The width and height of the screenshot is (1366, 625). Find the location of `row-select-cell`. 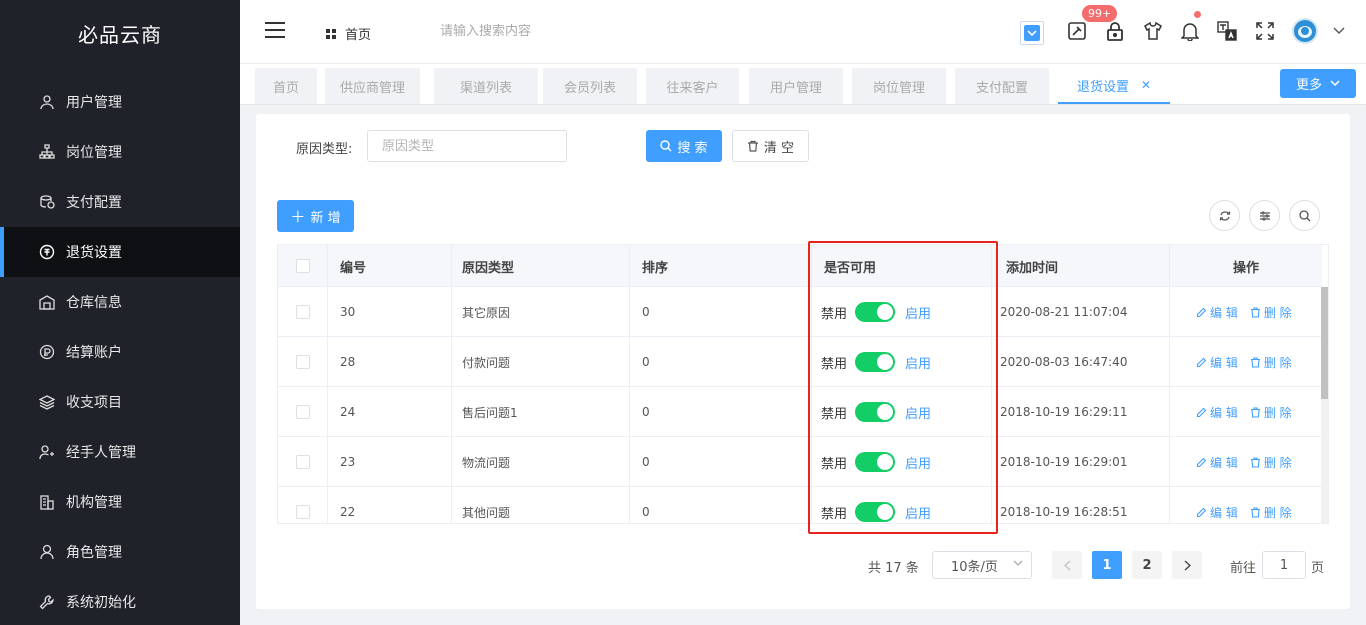

row-select-cell is located at coordinates (303, 505).